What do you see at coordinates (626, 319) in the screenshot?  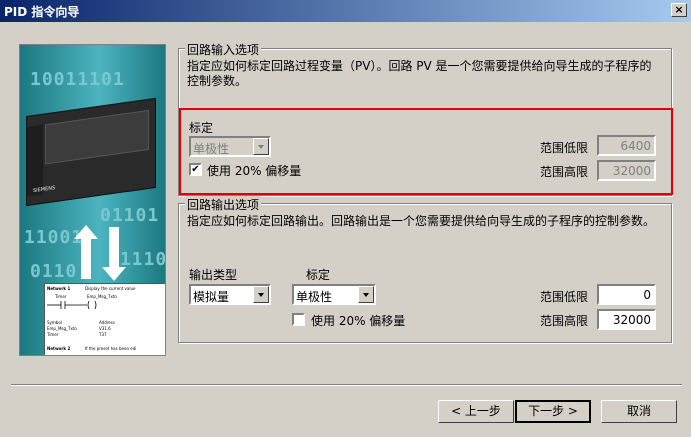 I see `output-high-field: 32000` at bounding box center [626, 319].